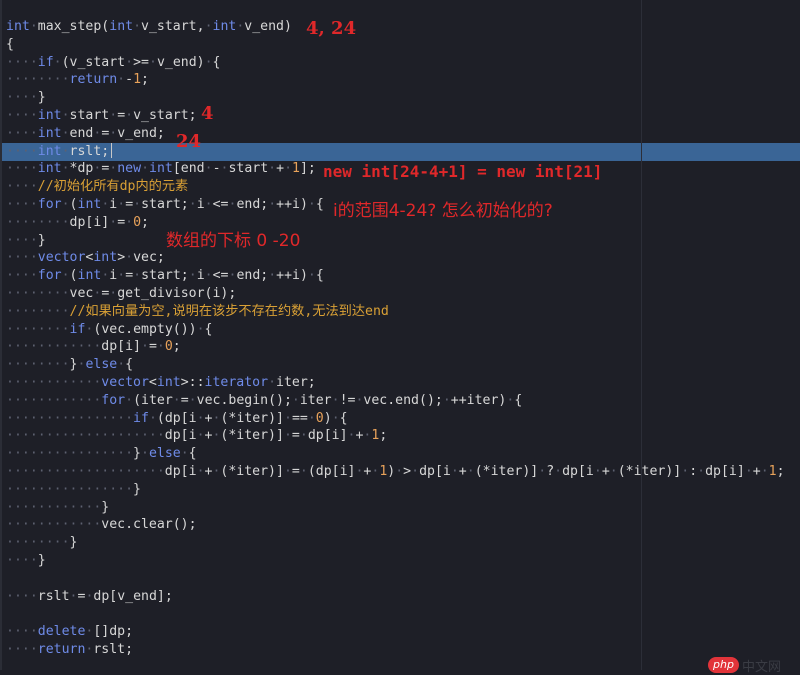  What do you see at coordinates (550, 471) in the screenshot?
I see `code-token: ?` at bounding box center [550, 471].